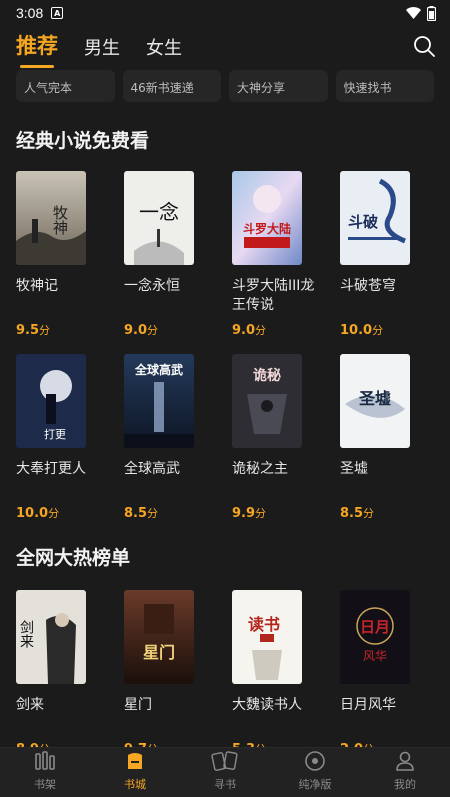 The height and width of the screenshot is (797, 450). I want to click on nav-label: 书架, so click(45, 784).